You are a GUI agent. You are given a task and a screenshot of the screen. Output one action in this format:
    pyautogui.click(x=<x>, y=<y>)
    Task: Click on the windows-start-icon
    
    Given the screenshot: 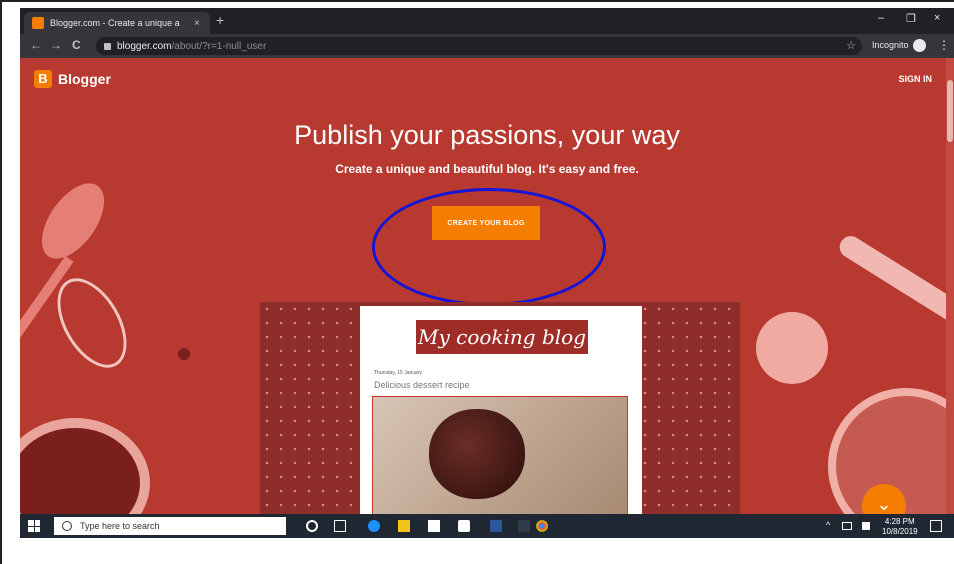 What is the action you would take?
    pyautogui.click(x=34, y=526)
    